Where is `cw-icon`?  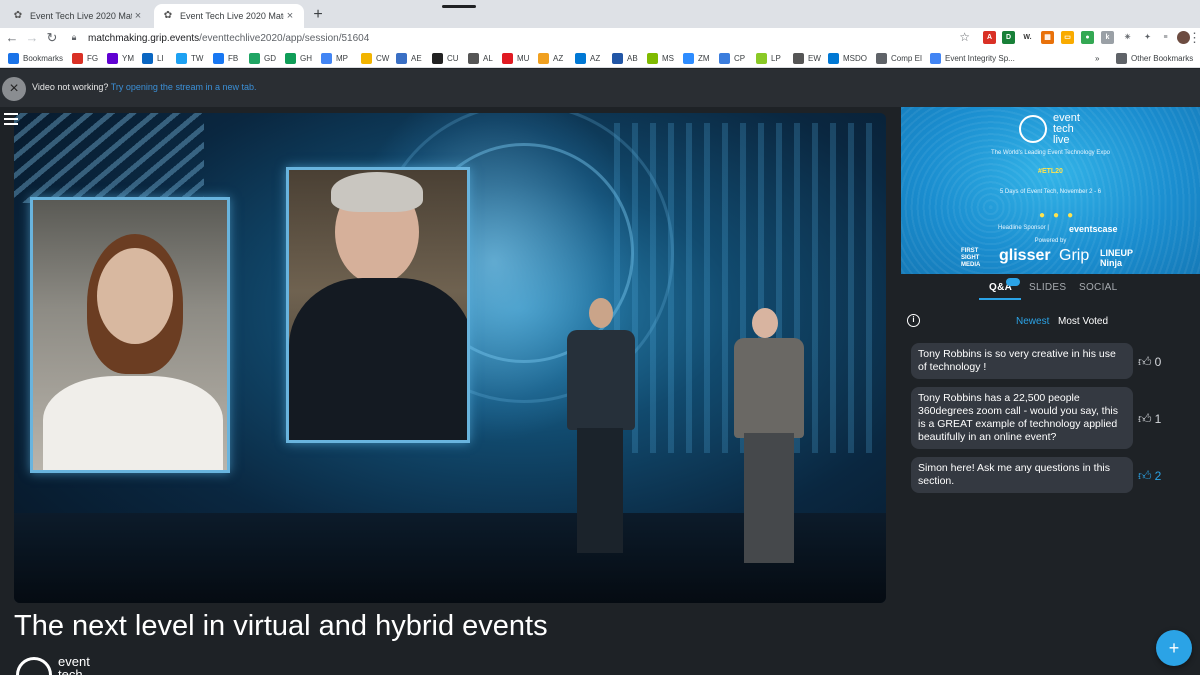 cw-icon is located at coordinates (366, 58).